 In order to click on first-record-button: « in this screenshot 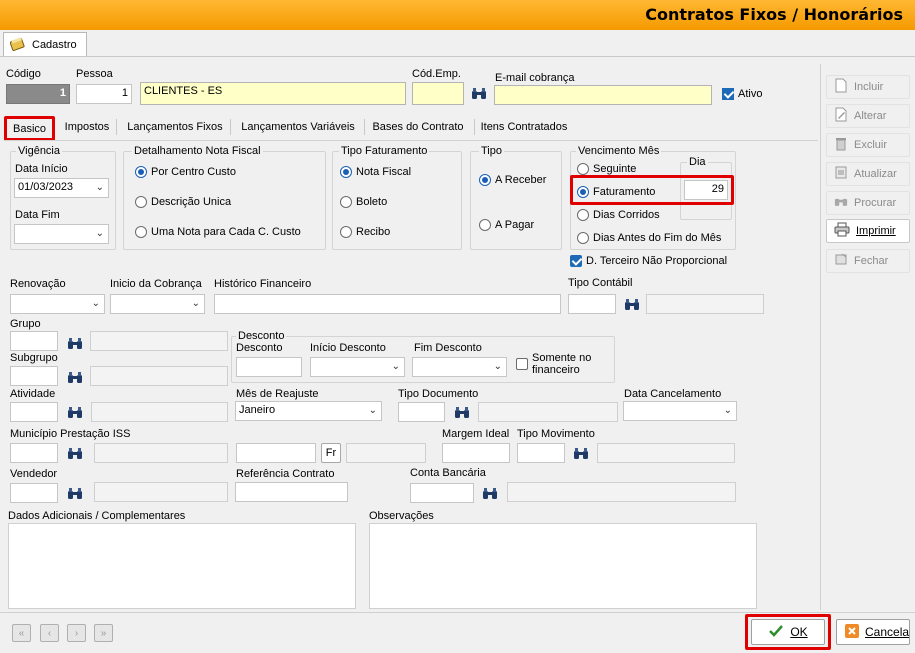, I will do `click(21, 633)`.